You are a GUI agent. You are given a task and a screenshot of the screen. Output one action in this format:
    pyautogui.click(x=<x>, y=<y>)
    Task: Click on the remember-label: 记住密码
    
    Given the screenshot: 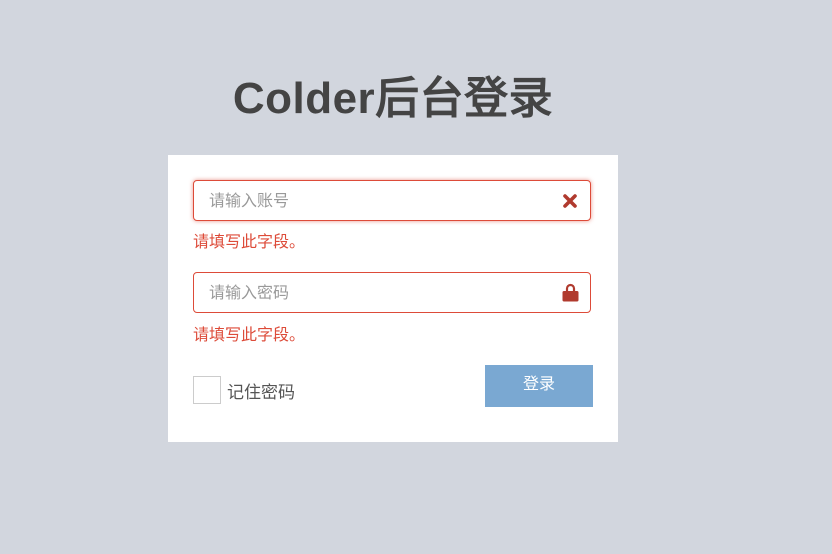 What is the action you would take?
    pyautogui.click(x=261, y=390)
    